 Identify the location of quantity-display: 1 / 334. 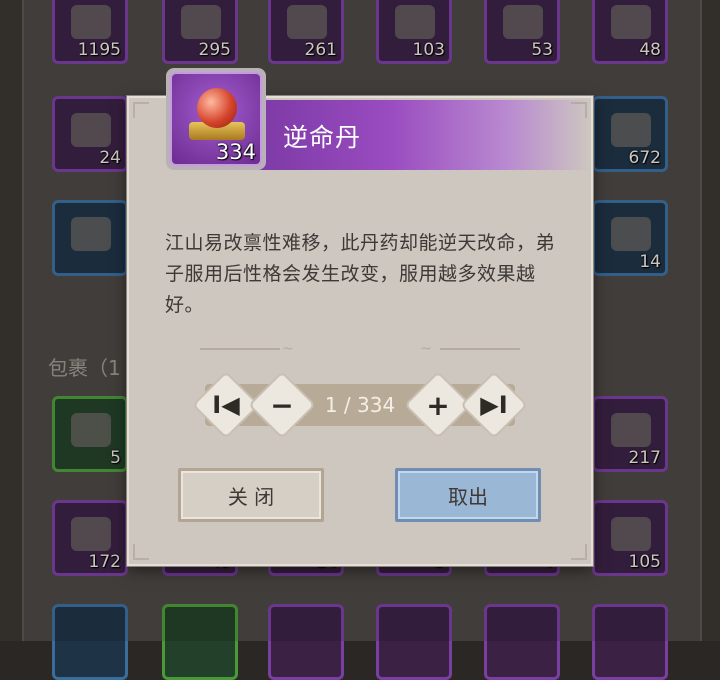
(360, 405).